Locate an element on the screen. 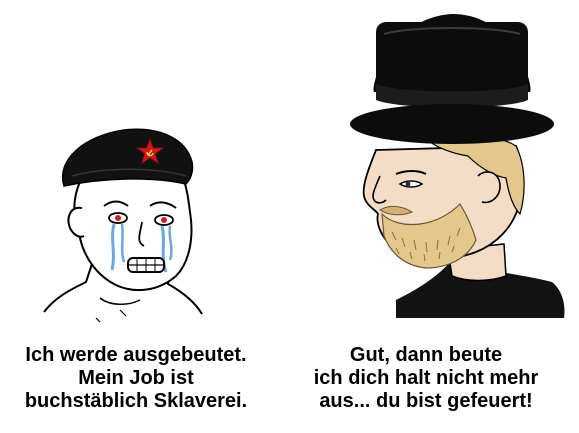 Image resolution: width=579 pixels, height=433 pixels. right-caption-line-1: Gut, dann beute is located at coordinates (426, 355).